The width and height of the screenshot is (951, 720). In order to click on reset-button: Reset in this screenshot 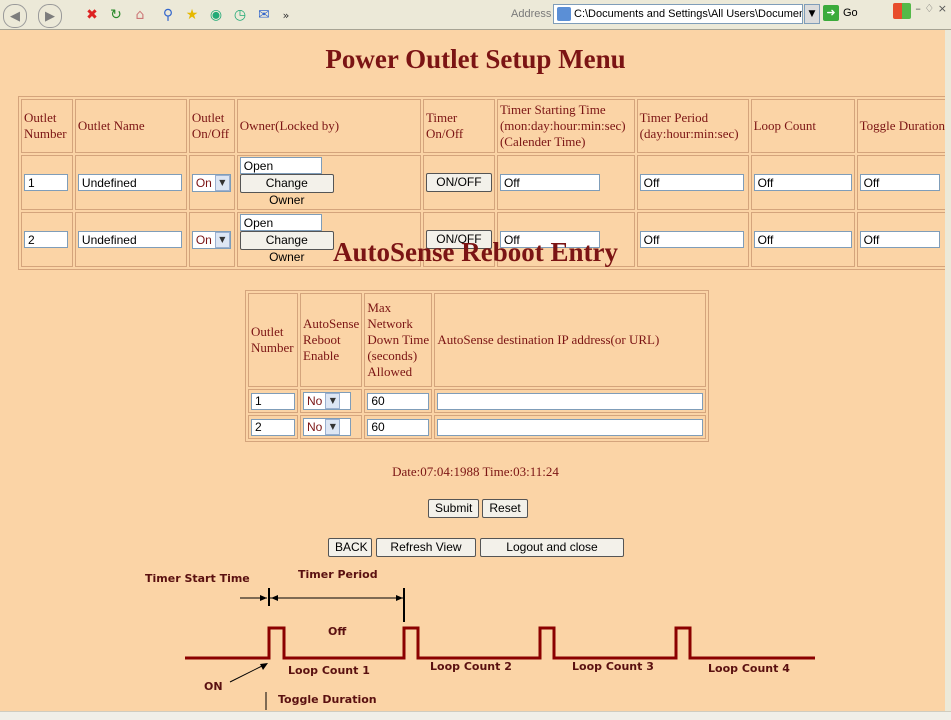, I will do `click(505, 508)`.